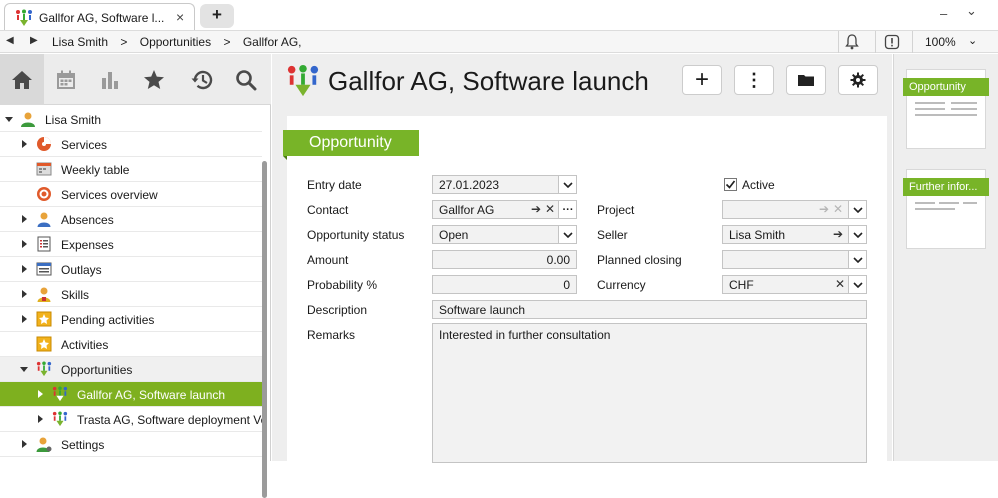 The image size is (998, 498). Describe the element at coordinates (612, 235) in the screenshot. I see `seller-label: Seller` at that location.